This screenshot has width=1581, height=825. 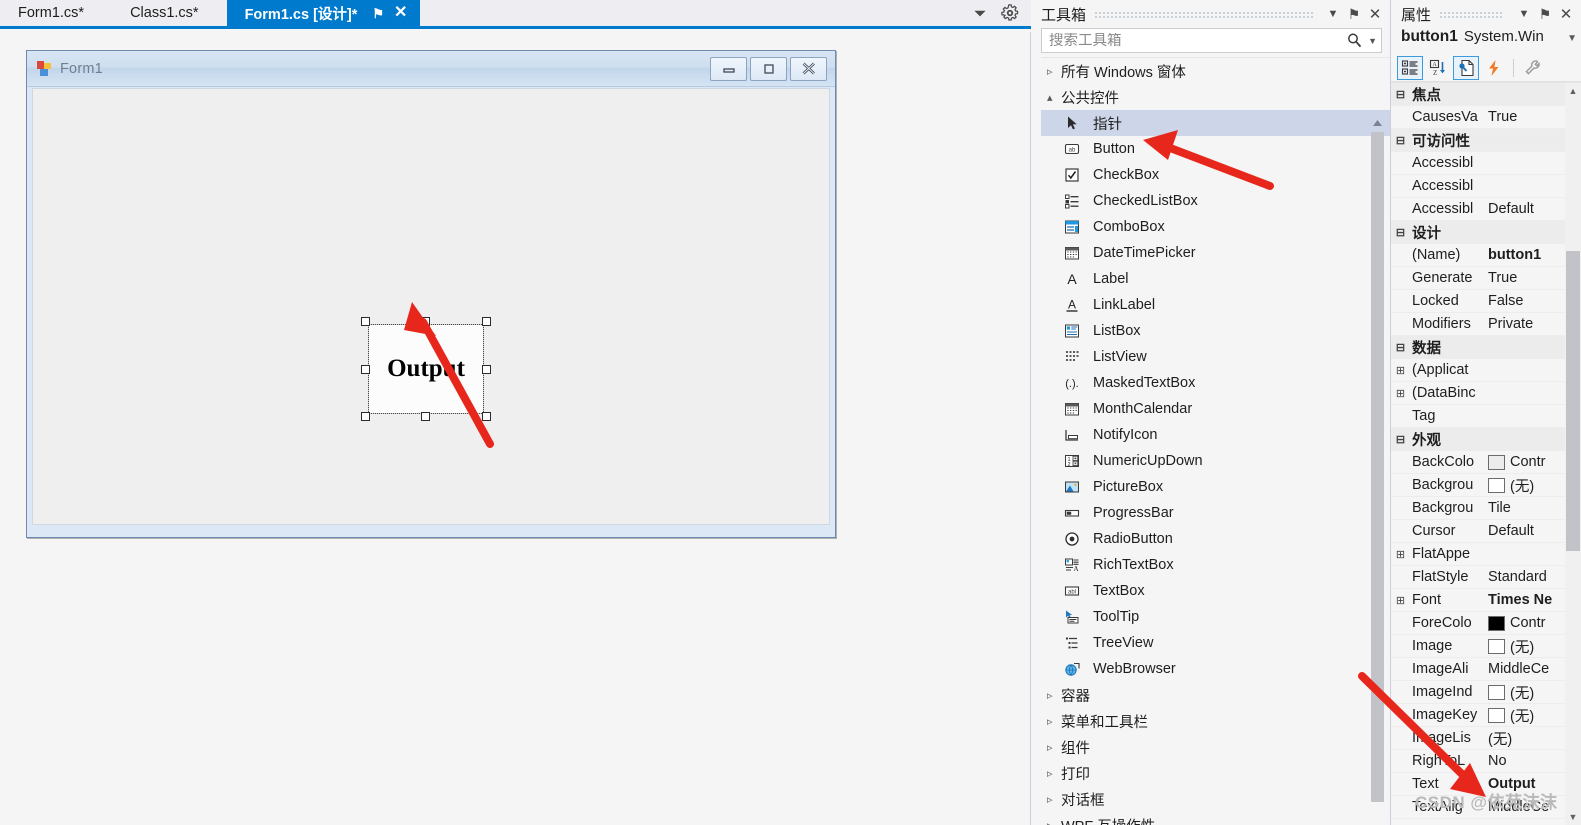 What do you see at coordinates (1486, 209) in the screenshot?
I see `property-row: Accessibl Default` at bounding box center [1486, 209].